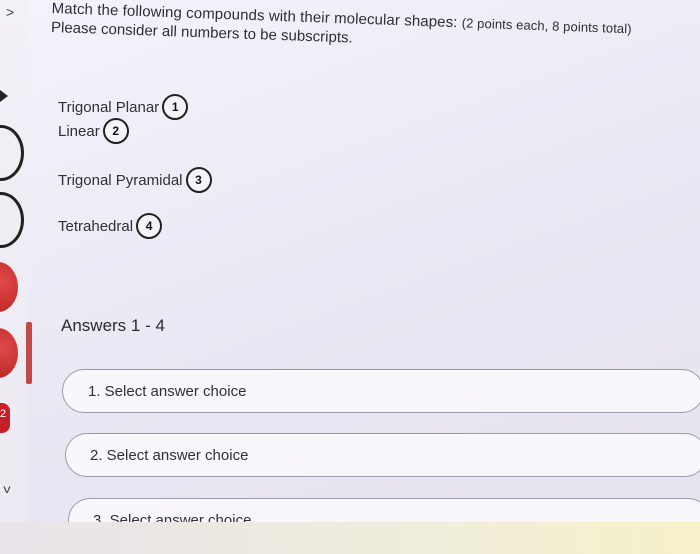  I want to click on points-note: (2 points each, 8 points total), so click(546, 26).